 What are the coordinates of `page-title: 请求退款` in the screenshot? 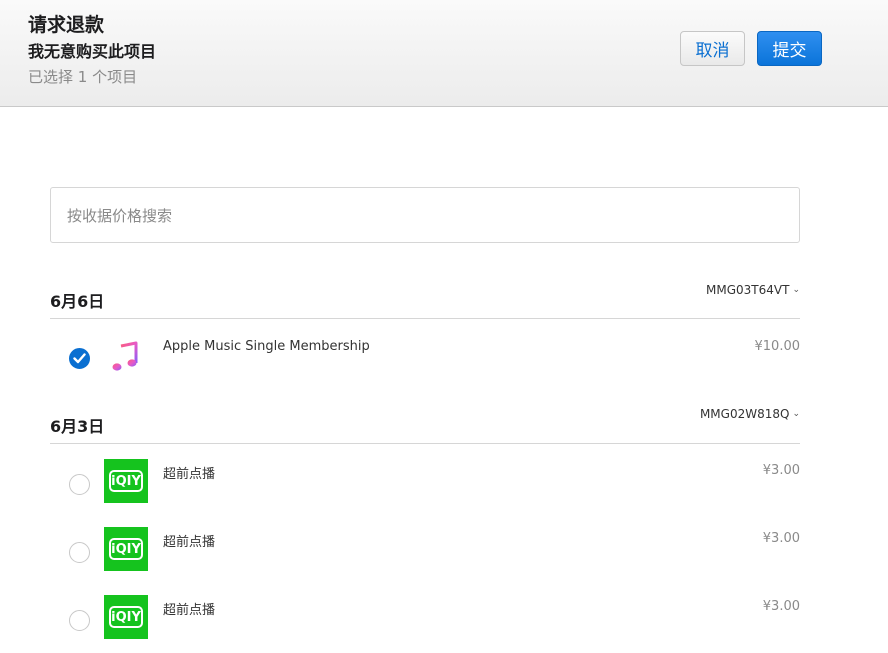 It's located at (66, 25).